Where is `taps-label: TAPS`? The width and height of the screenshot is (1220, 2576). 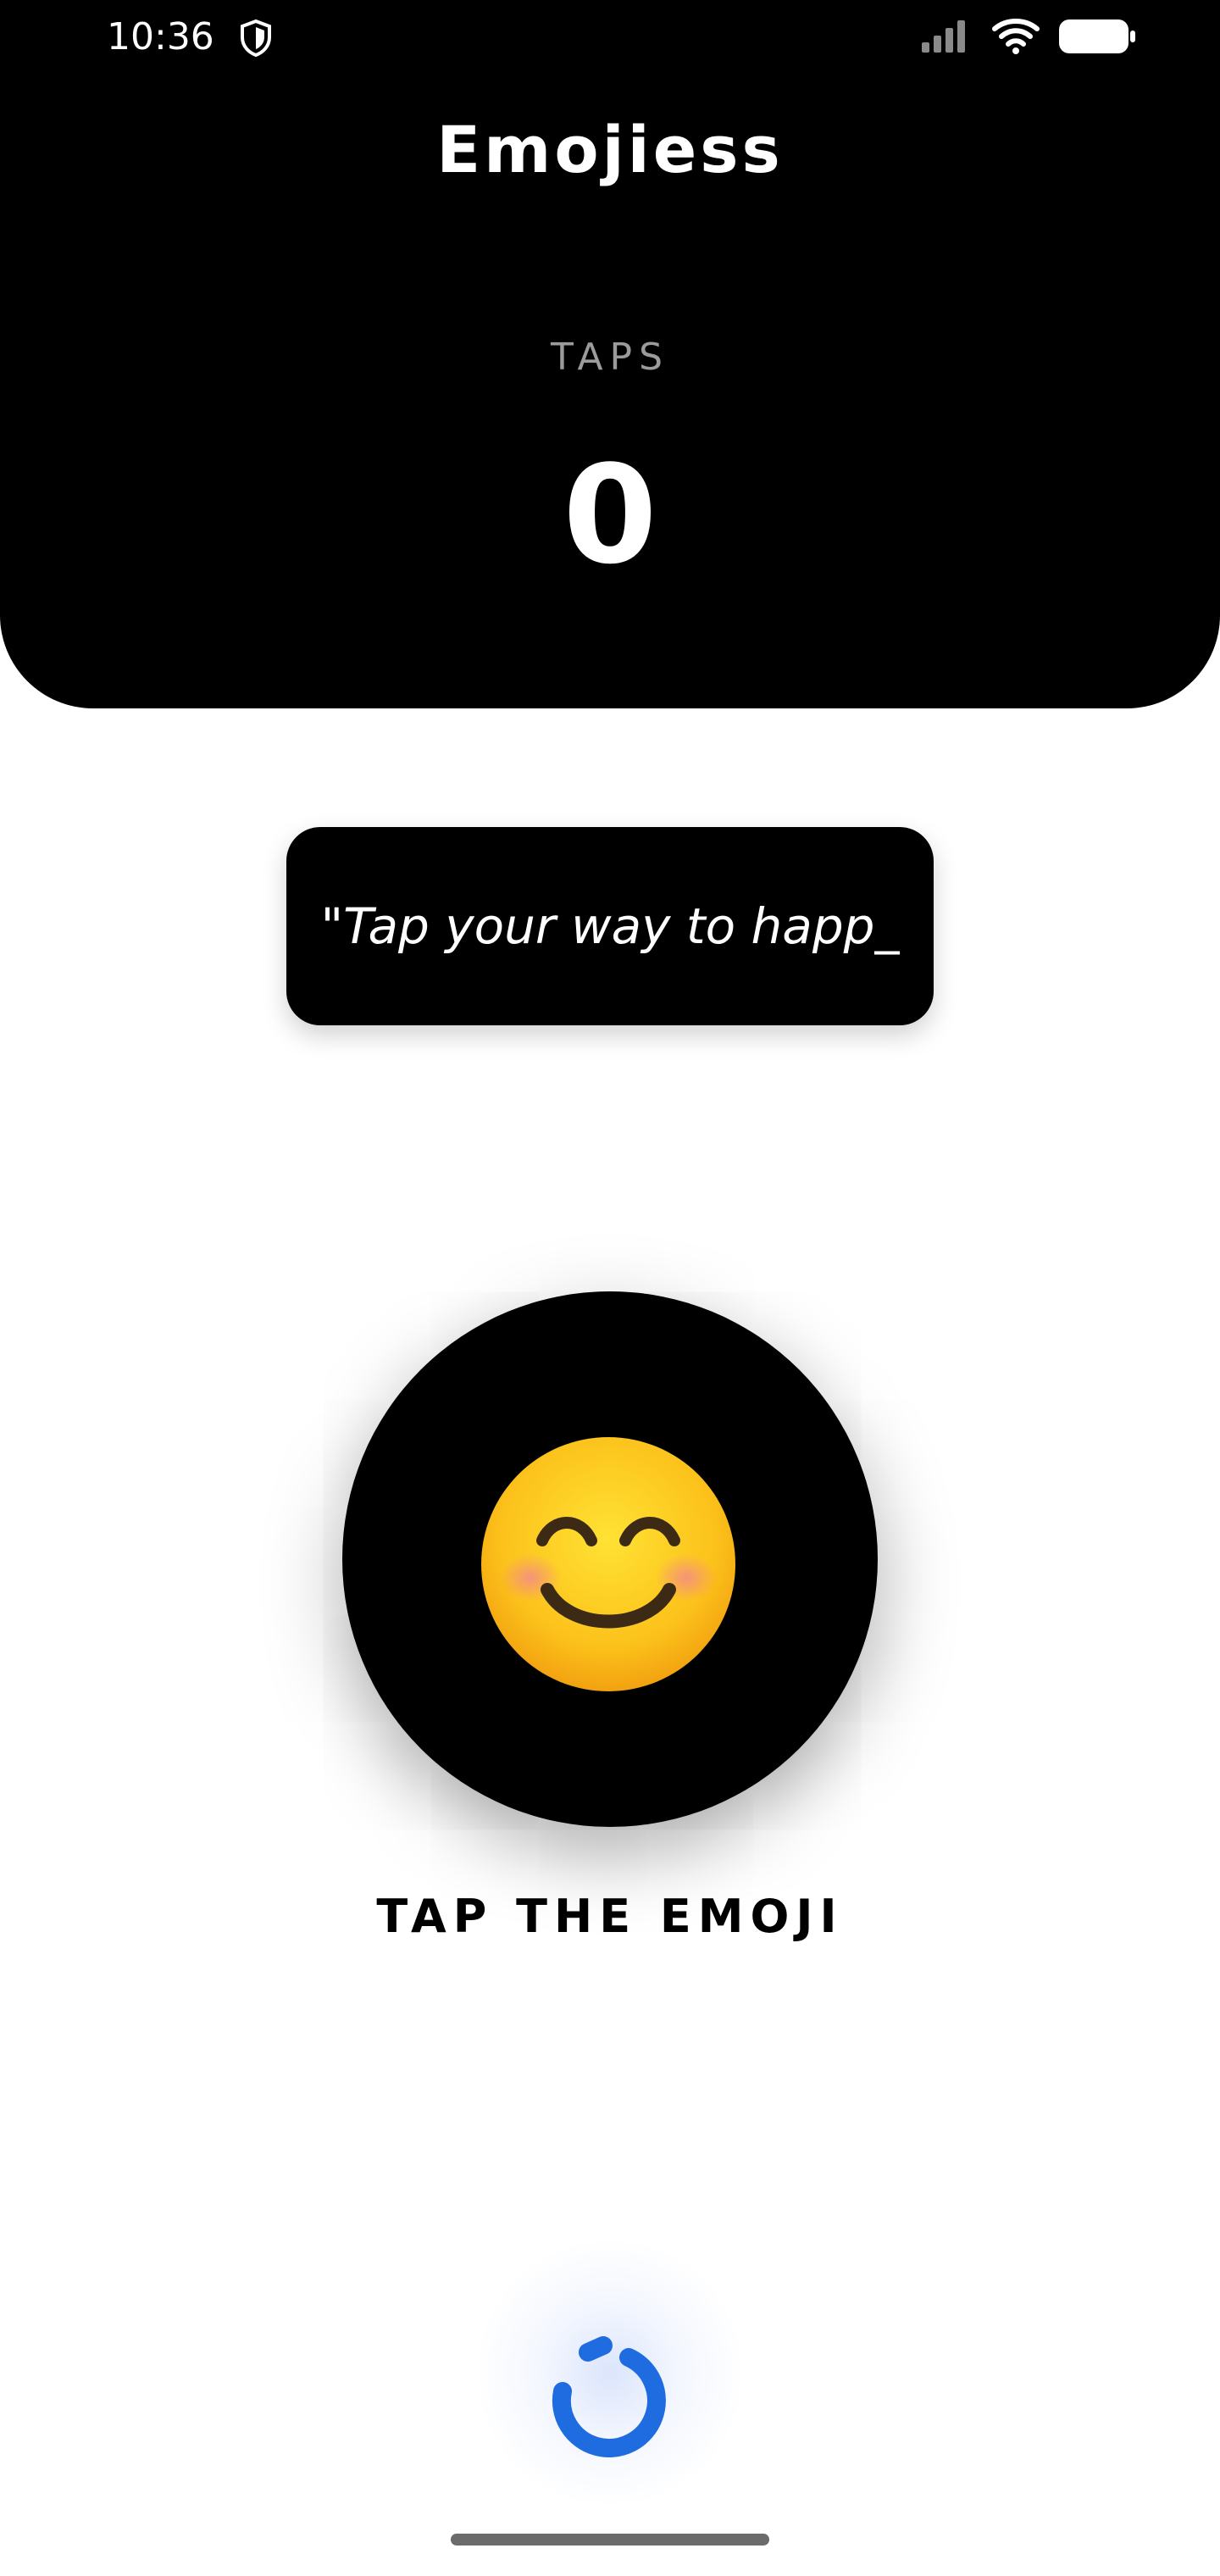 taps-label: TAPS is located at coordinates (610, 357).